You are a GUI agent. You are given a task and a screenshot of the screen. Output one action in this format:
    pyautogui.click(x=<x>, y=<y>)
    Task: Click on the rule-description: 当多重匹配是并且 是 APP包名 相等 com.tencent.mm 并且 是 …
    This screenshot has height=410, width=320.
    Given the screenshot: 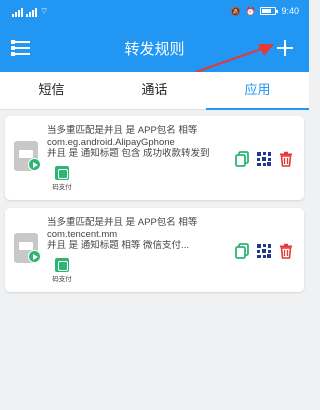 What is the action you would take?
    pyautogui.click(x=139, y=234)
    